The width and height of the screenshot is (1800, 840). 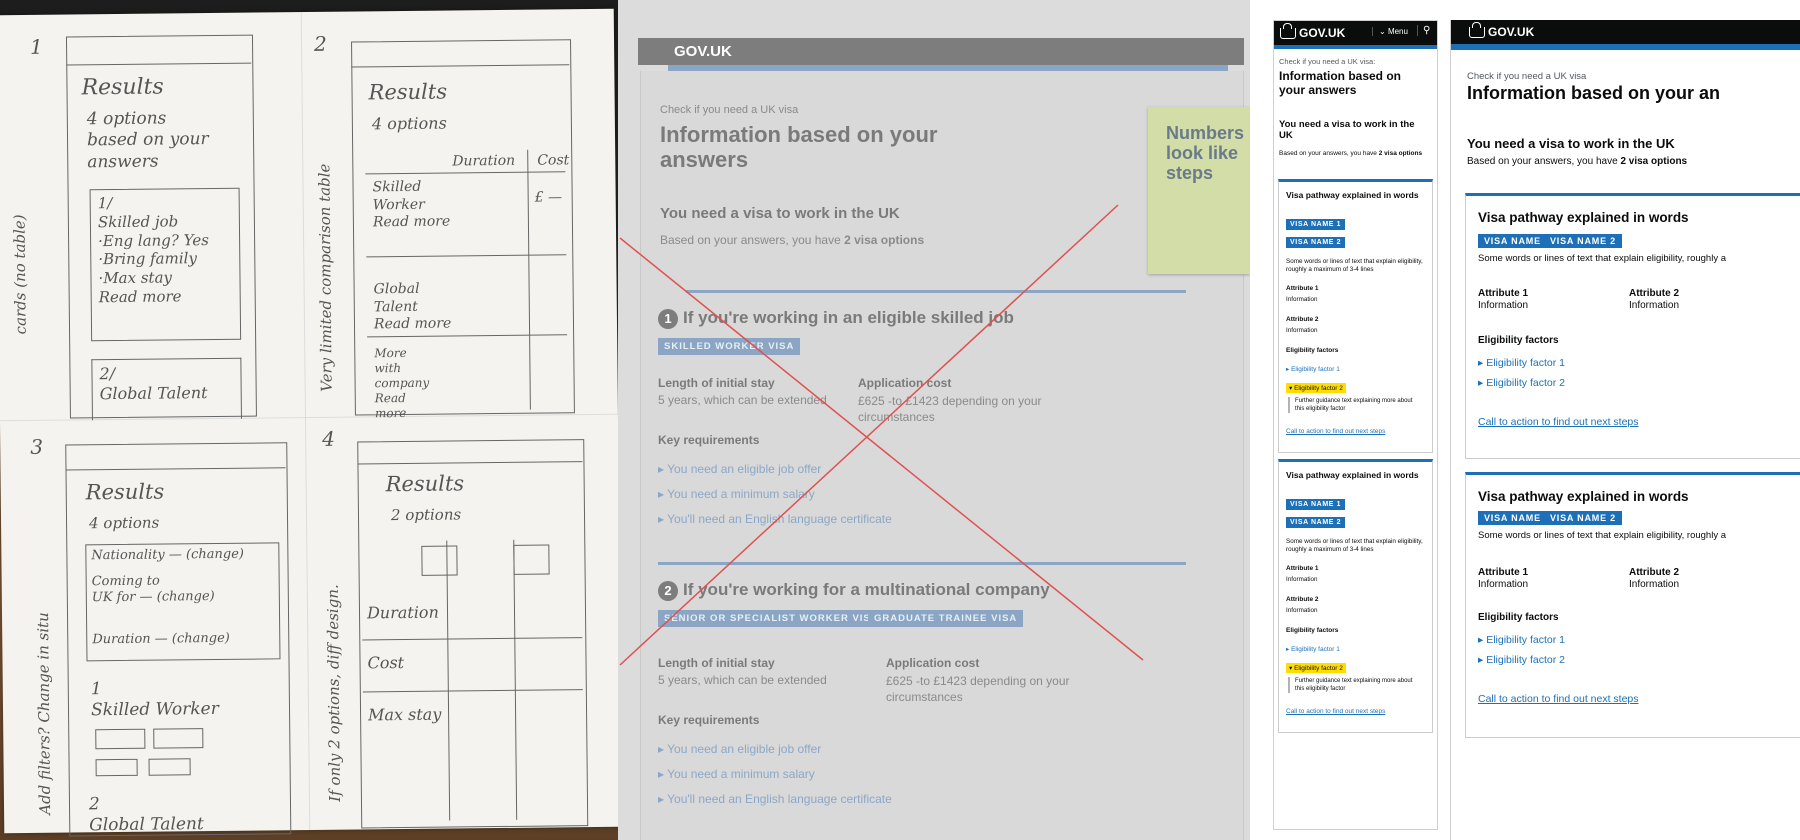 What do you see at coordinates (153, 384) in the screenshot?
I see `sketch-card-2: 2/ Global Talent` at bounding box center [153, 384].